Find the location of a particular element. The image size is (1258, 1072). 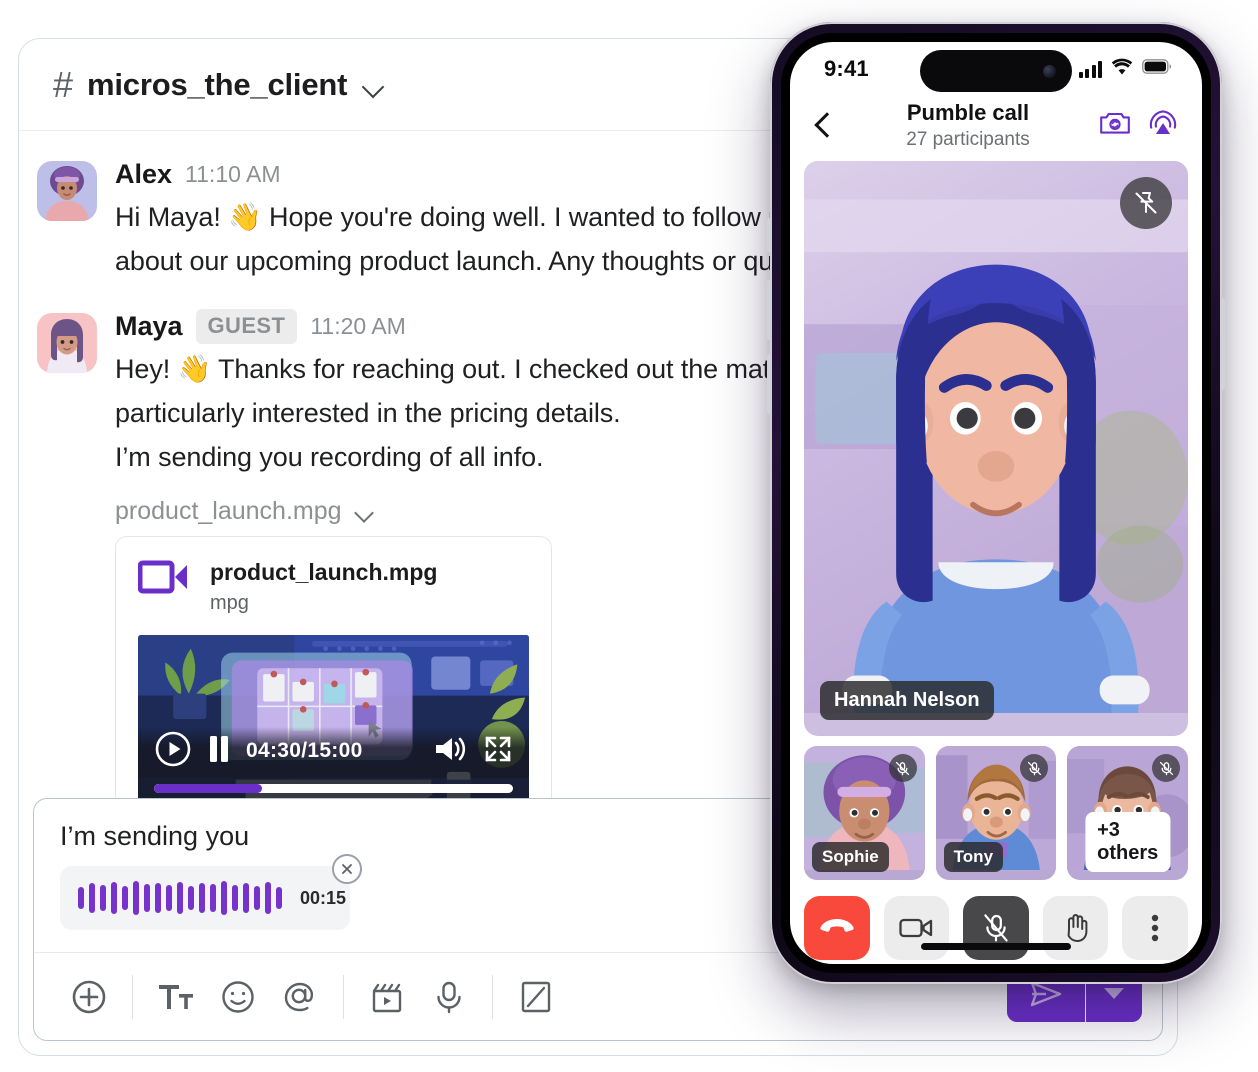

participant-thumbnails: Sophie Tony +3 others is located at coordinates (996, 813).